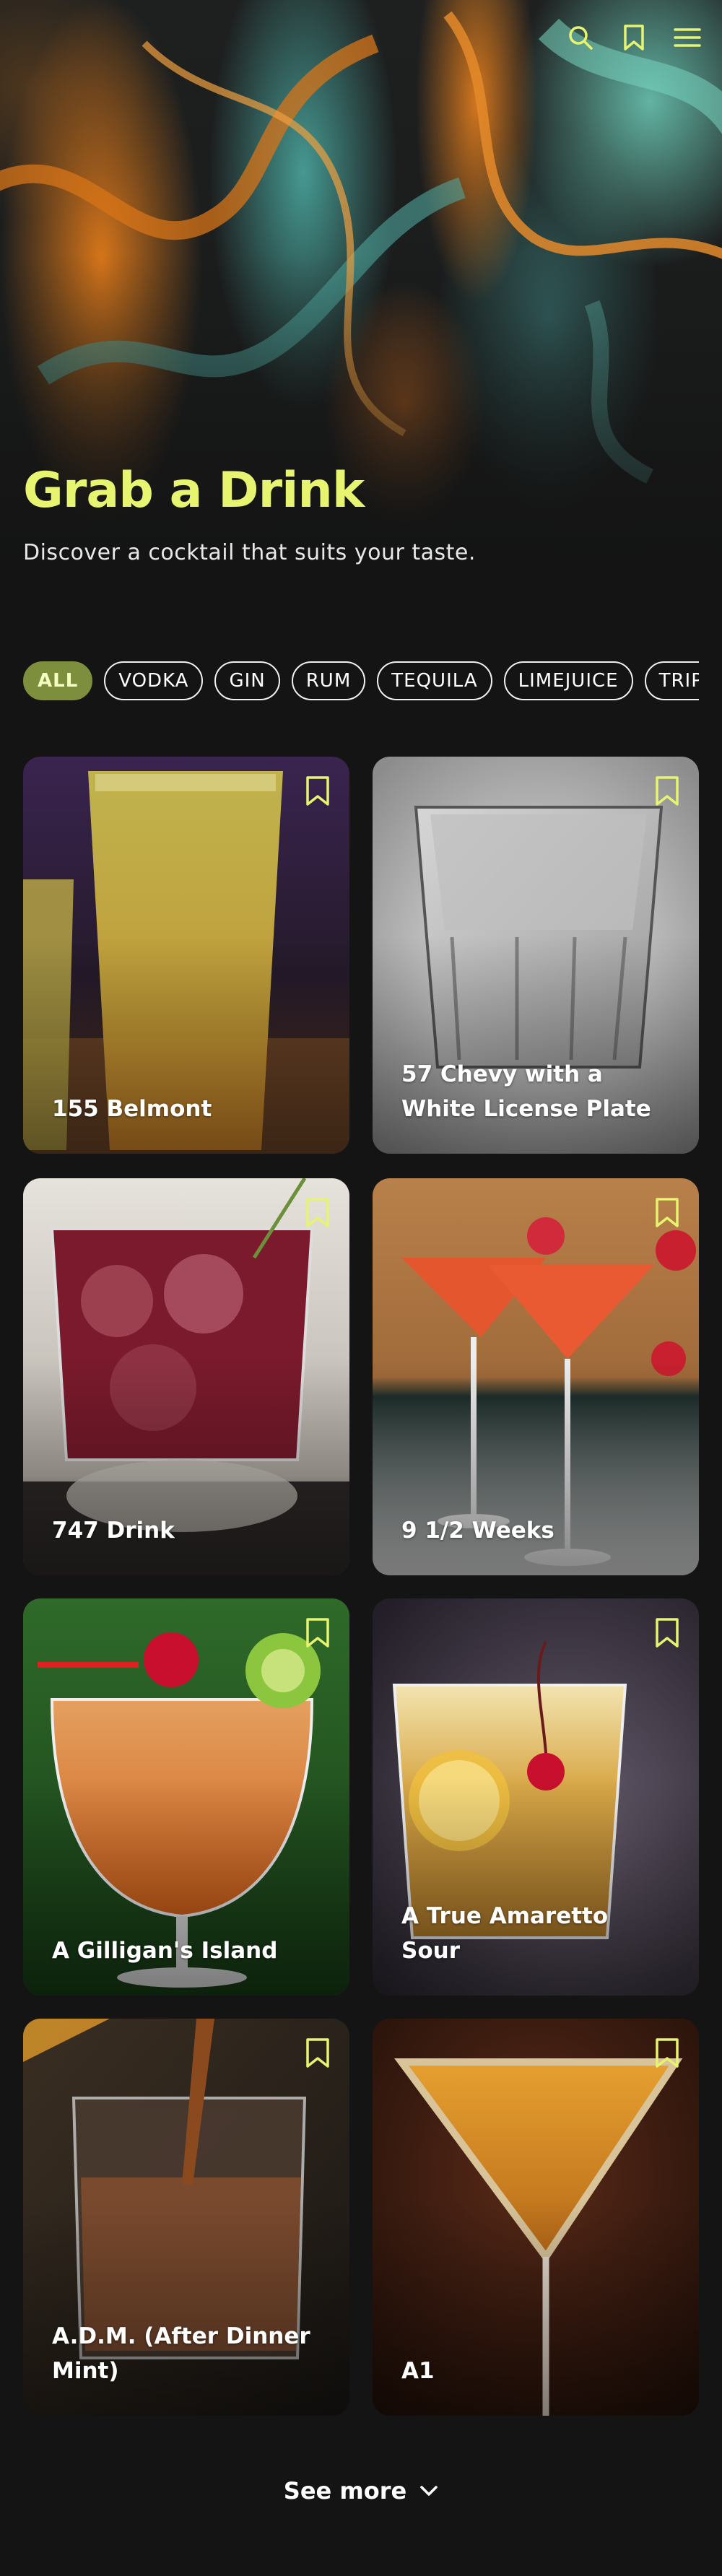 The height and width of the screenshot is (2576, 722). I want to click on drink-card: 155 Belmont, so click(186, 955).